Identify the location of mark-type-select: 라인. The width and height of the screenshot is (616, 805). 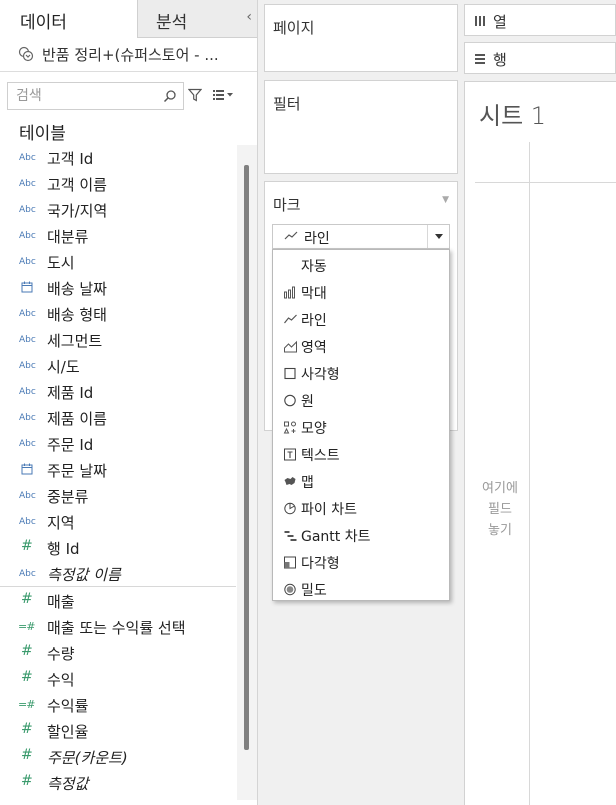
(361, 236).